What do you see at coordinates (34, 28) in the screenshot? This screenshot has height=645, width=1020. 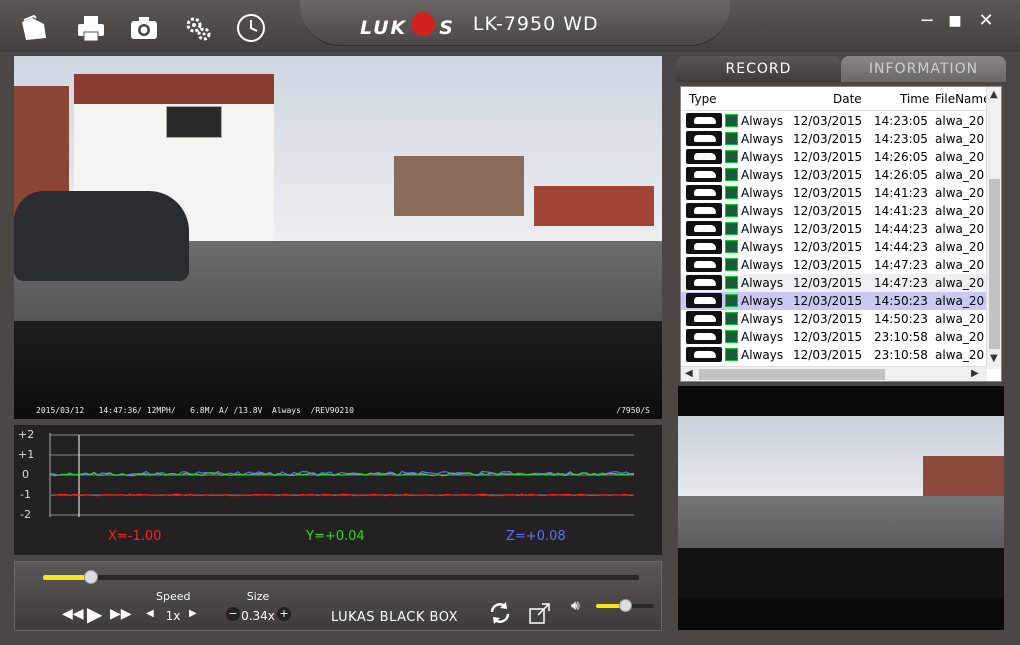 I see `open-folder-icon` at bounding box center [34, 28].